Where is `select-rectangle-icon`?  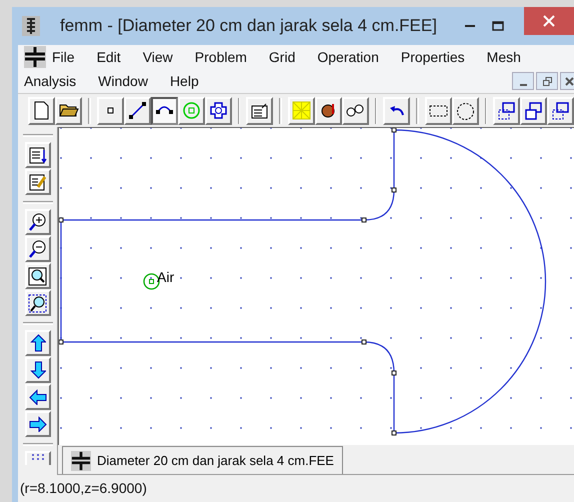 select-rectangle-icon is located at coordinates (438, 110).